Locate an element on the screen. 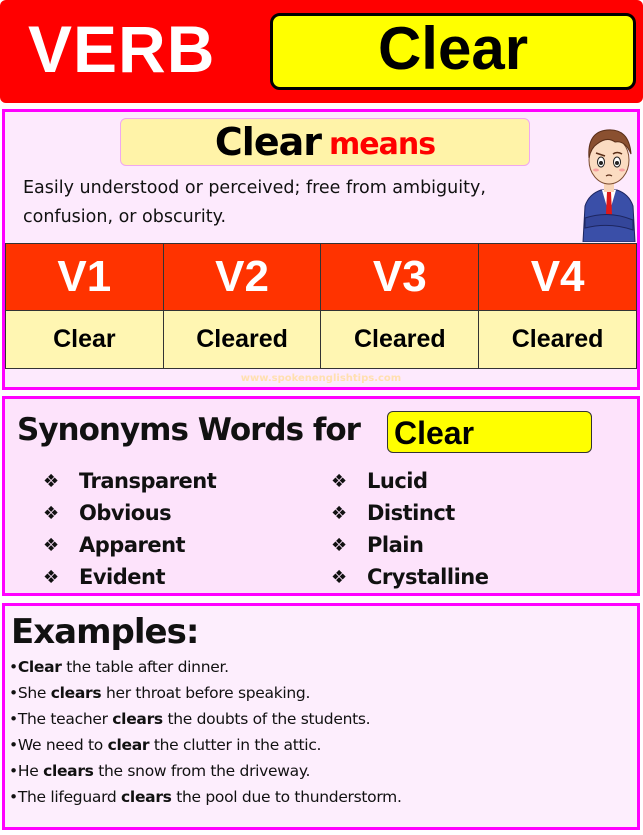  synonyms-right-column: ❖ Lucid ❖ Distinct ❖ Plain ❖ Crystalline is located at coordinates (410, 529).